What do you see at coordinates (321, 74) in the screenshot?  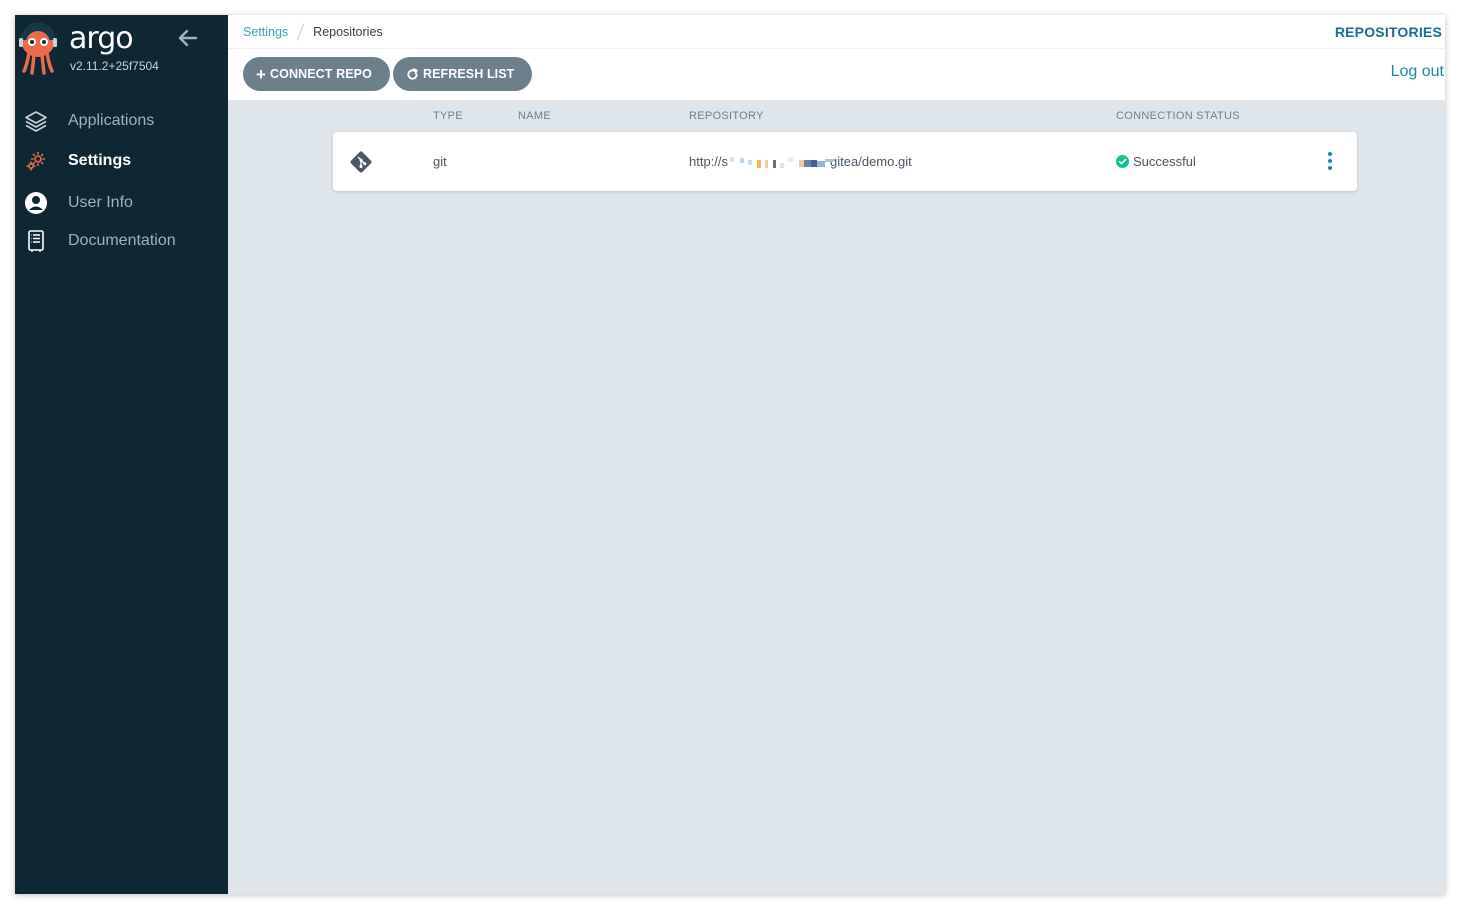 I see `connect-repo-label: CONNECT REPO` at bounding box center [321, 74].